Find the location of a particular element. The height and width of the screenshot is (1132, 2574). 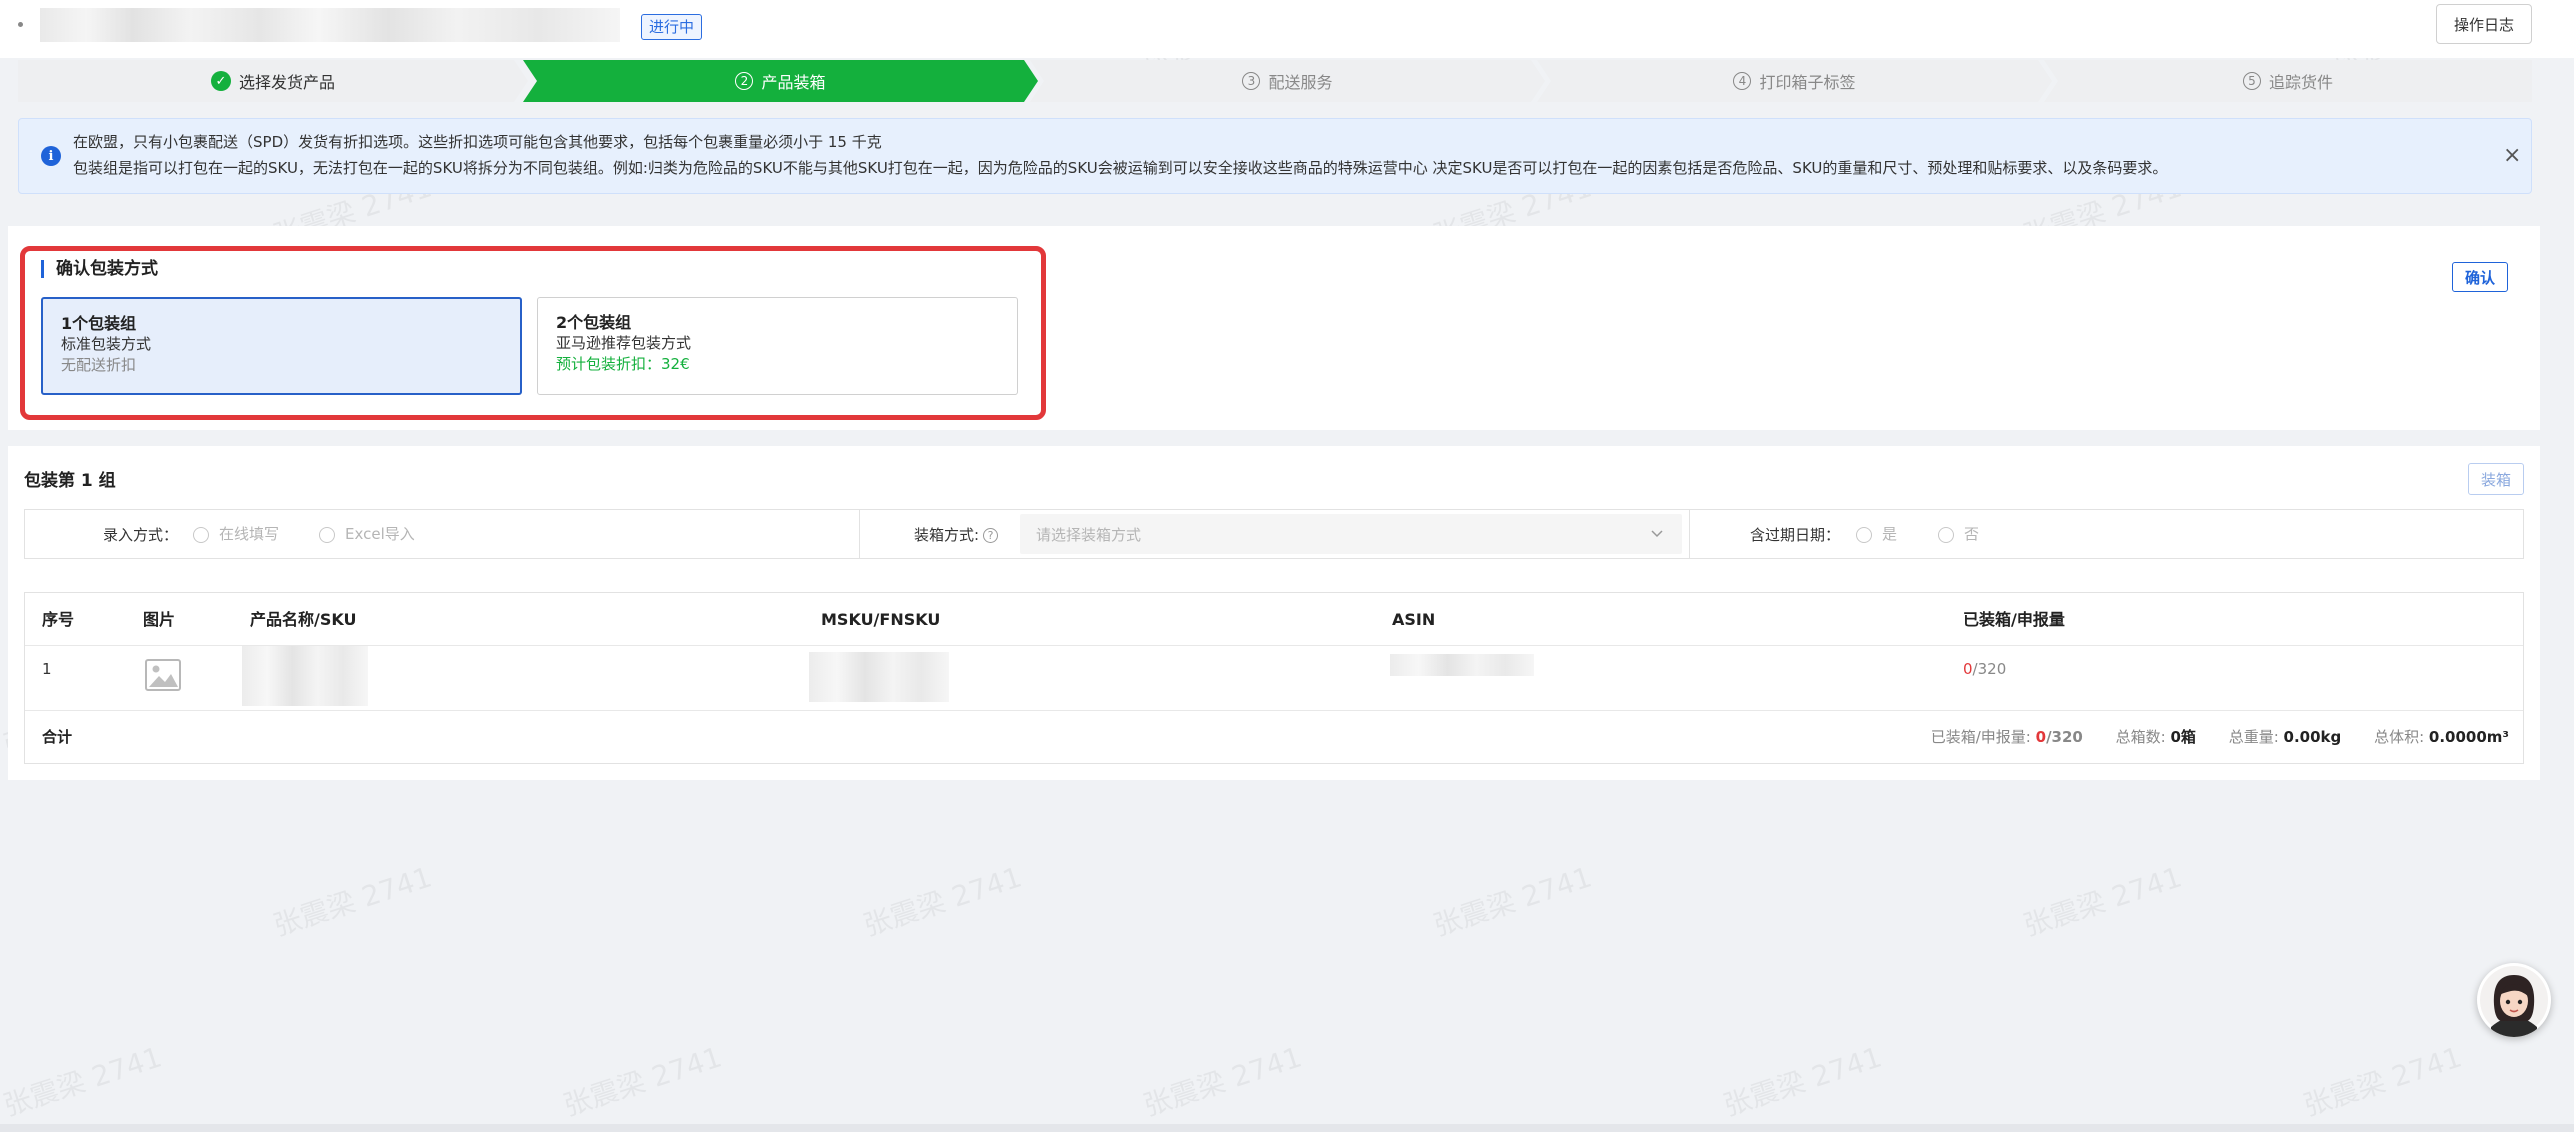

boxes-label: 总箱数: is located at coordinates (2140, 737).